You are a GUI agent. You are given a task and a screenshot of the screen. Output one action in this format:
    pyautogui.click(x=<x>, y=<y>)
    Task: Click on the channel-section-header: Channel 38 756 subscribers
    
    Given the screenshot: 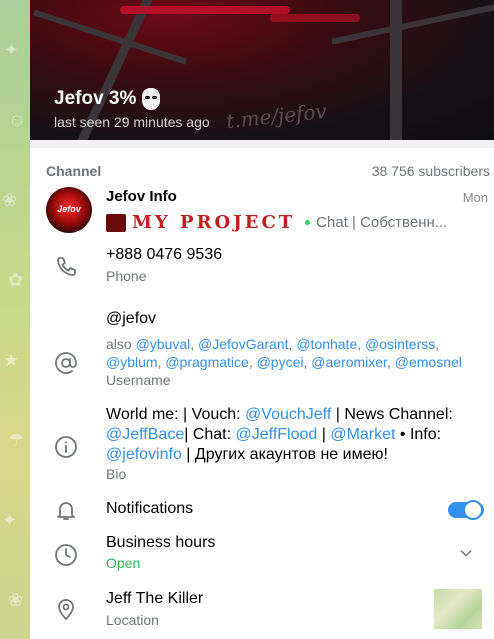 What is the action you would take?
    pyautogui.click(x=262, y=163)
    